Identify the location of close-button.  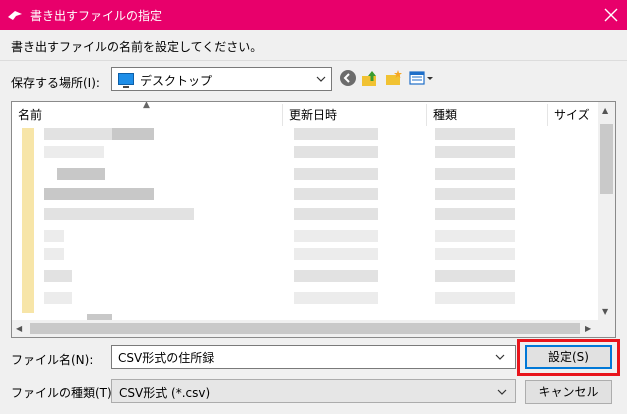
(611, 15).